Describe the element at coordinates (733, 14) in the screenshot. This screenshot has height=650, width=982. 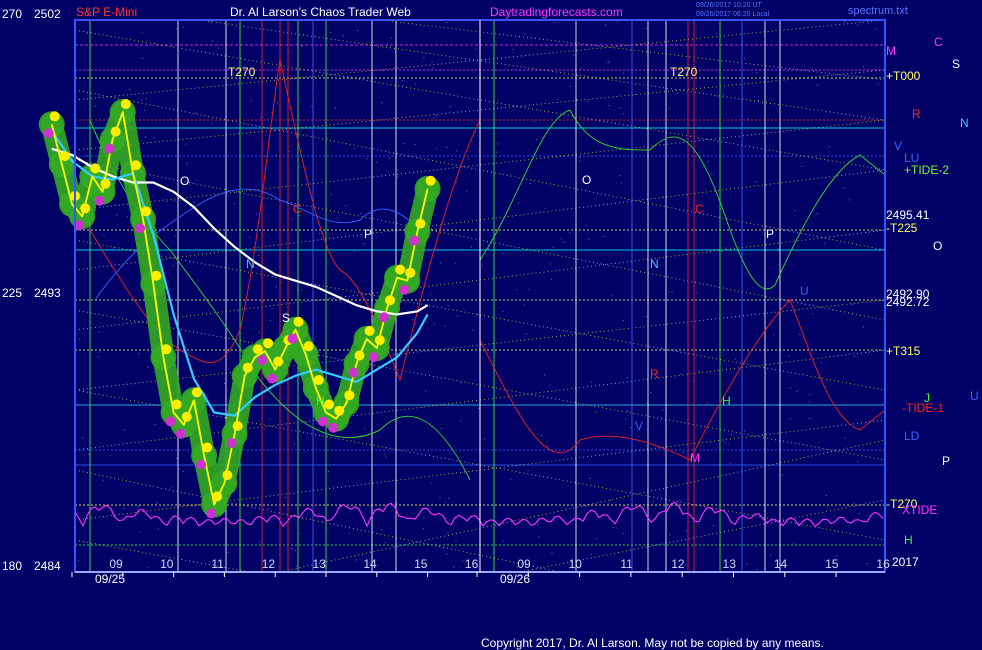
I see `timestamp-local: 09/26/2017 06:20 Local` at that location.